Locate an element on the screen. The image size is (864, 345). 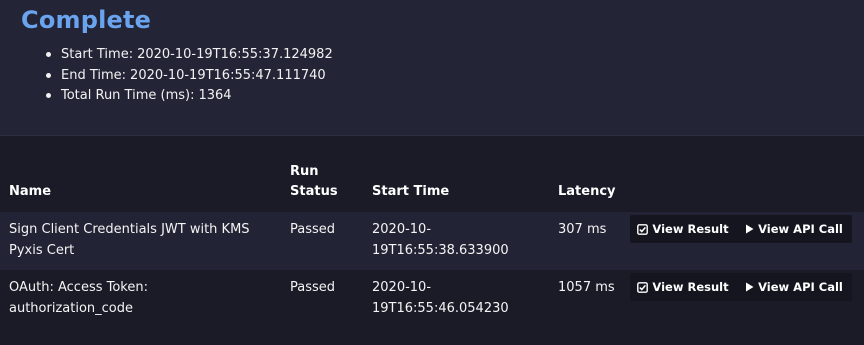
row-start-time: 2020-10- 19T16:55:46.054230 is located at coordinates (440, 298).